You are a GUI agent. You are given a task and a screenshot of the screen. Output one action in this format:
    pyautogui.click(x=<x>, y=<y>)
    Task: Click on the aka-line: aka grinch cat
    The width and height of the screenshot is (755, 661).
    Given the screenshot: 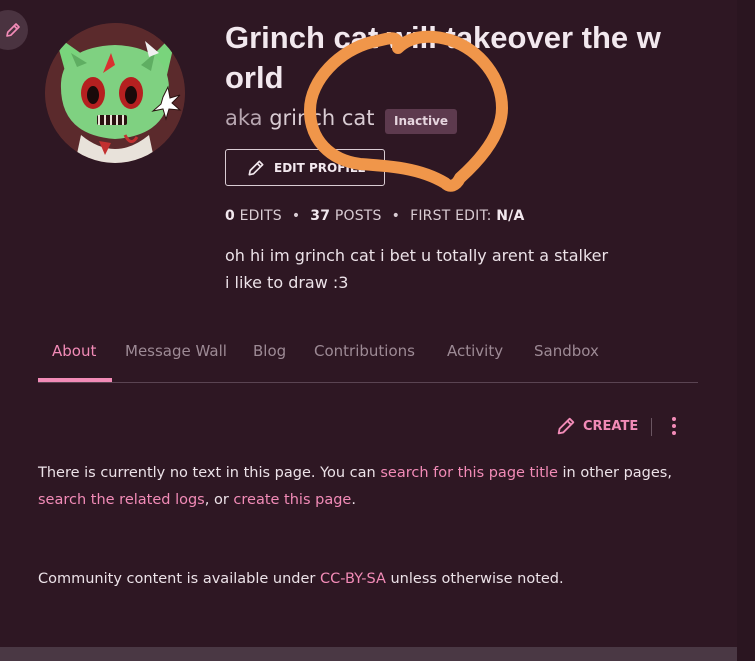 What is the action you would take?
    pyautogui.click(x=300, y=118)
    